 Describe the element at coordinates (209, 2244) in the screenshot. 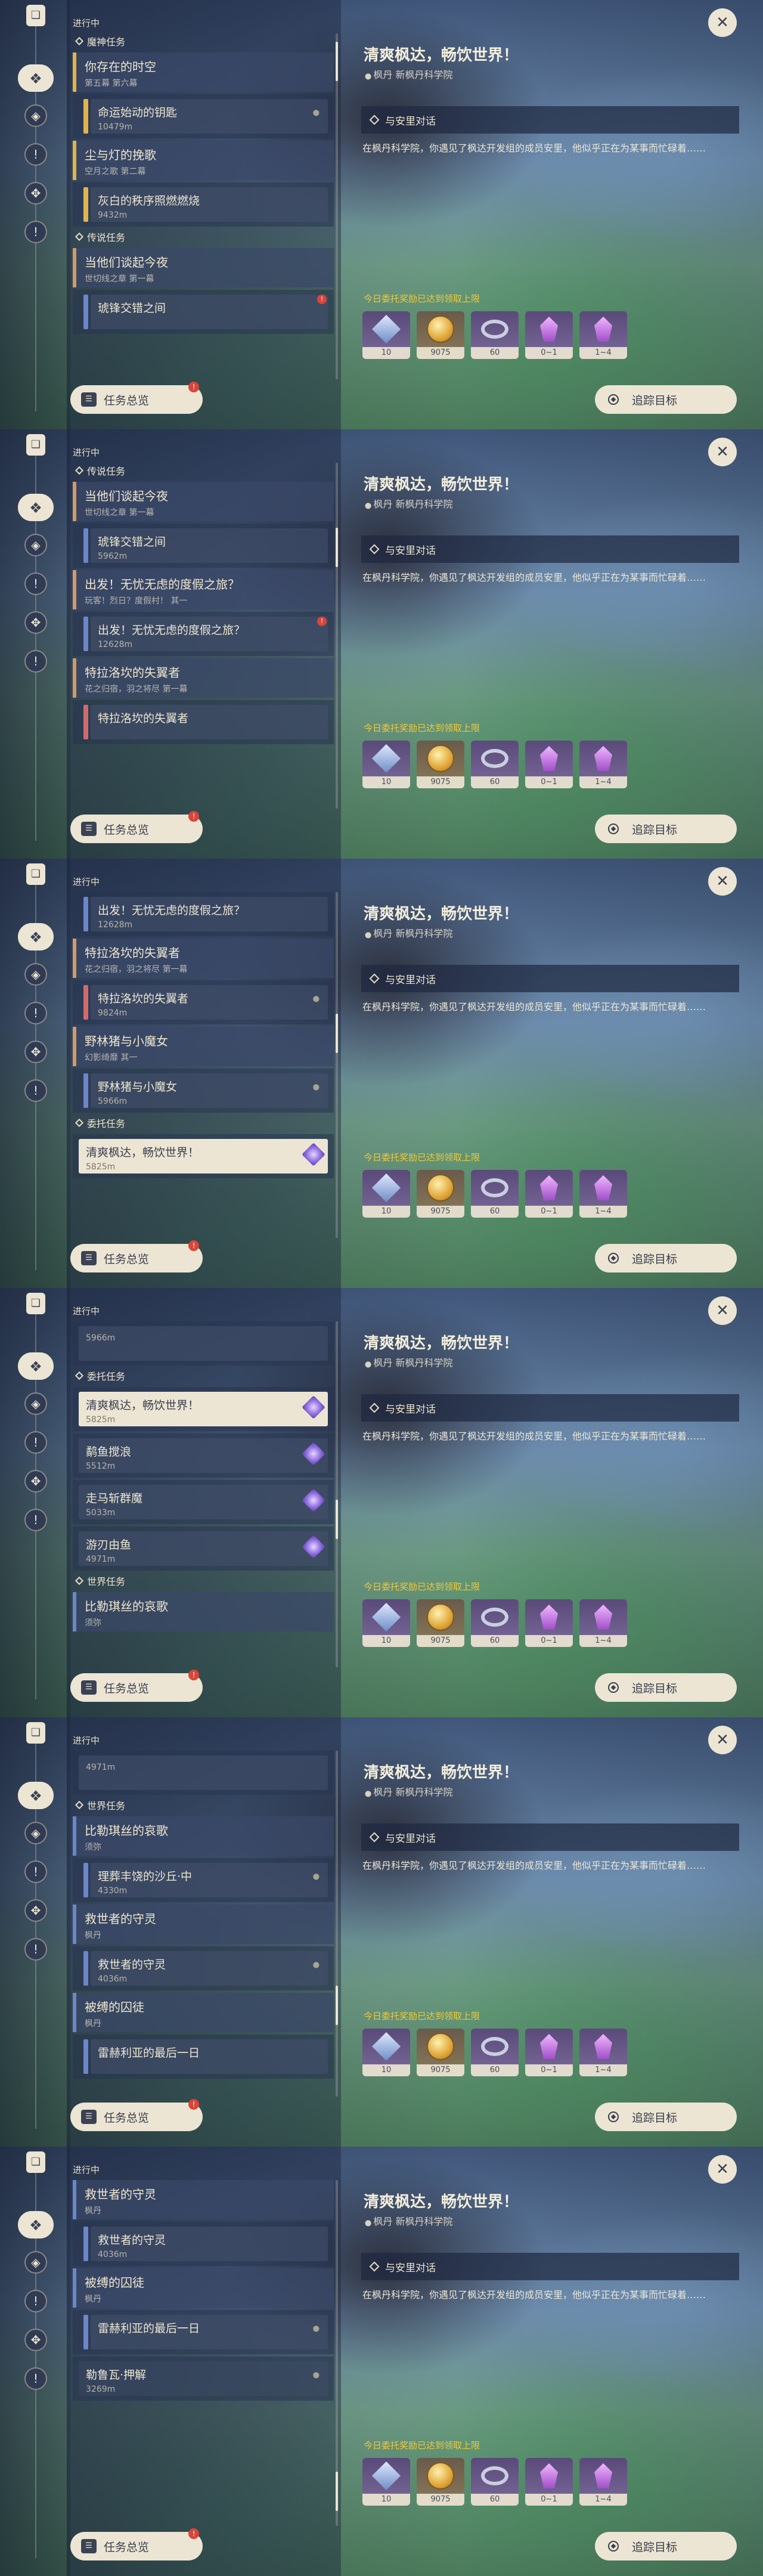

I see `quest-item-body: 救世者的守灵 4036m` at that location.